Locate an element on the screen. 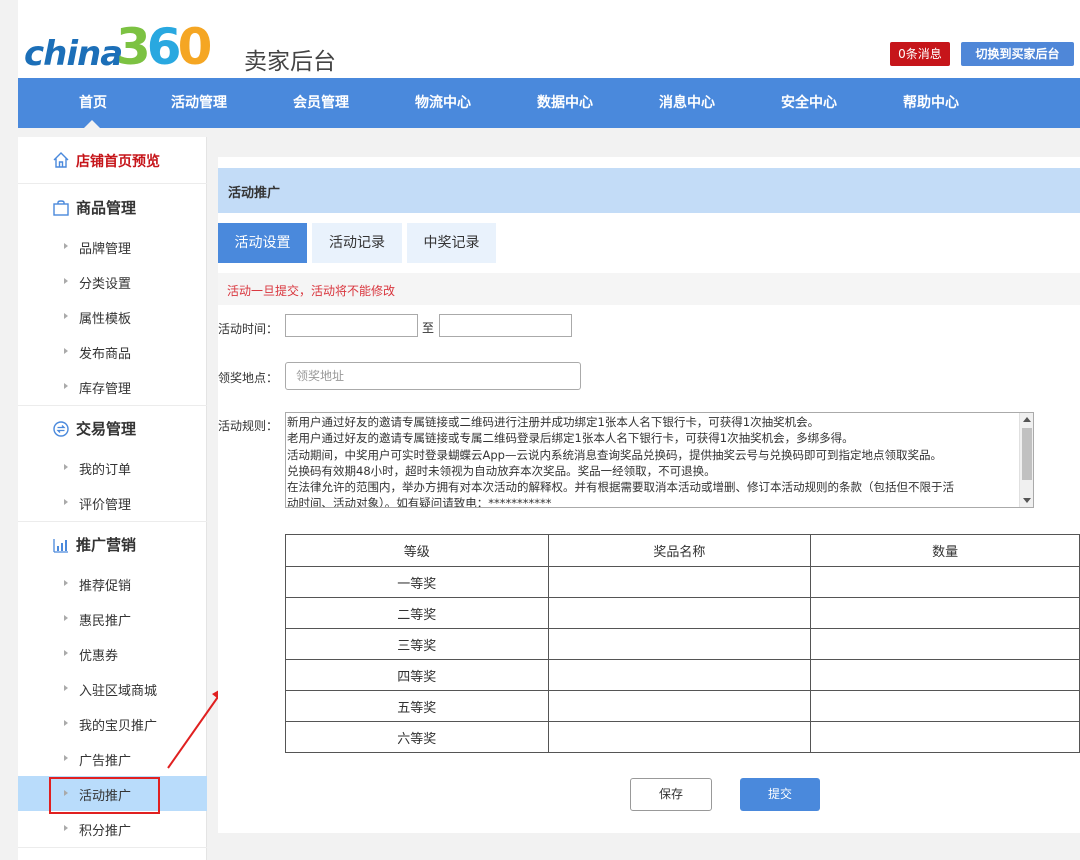 The height and width of the screenshot is (860, 1080). site-logo: china 360 is located at coordinates (128, 45).